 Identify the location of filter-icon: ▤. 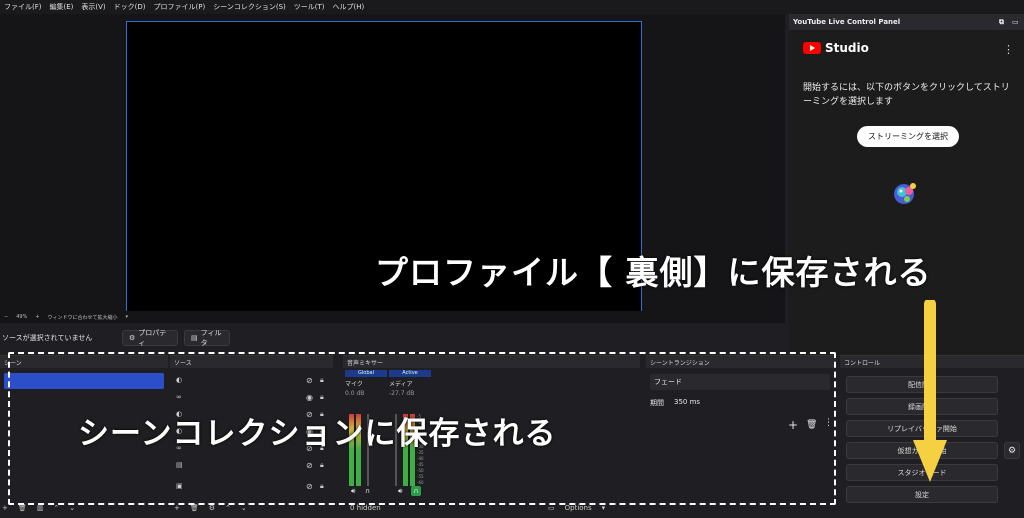
(194, 338).